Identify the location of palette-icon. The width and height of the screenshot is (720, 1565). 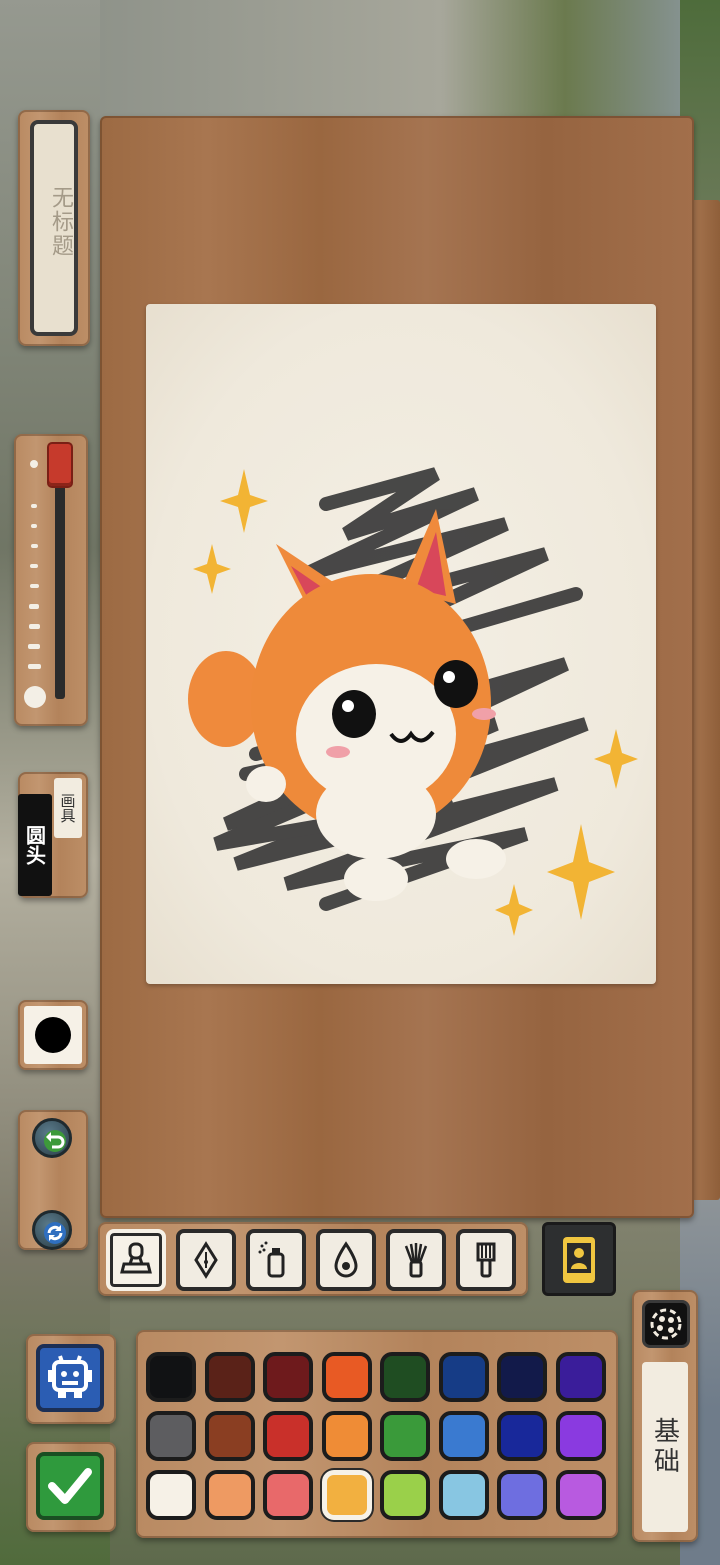
(666, 1324).